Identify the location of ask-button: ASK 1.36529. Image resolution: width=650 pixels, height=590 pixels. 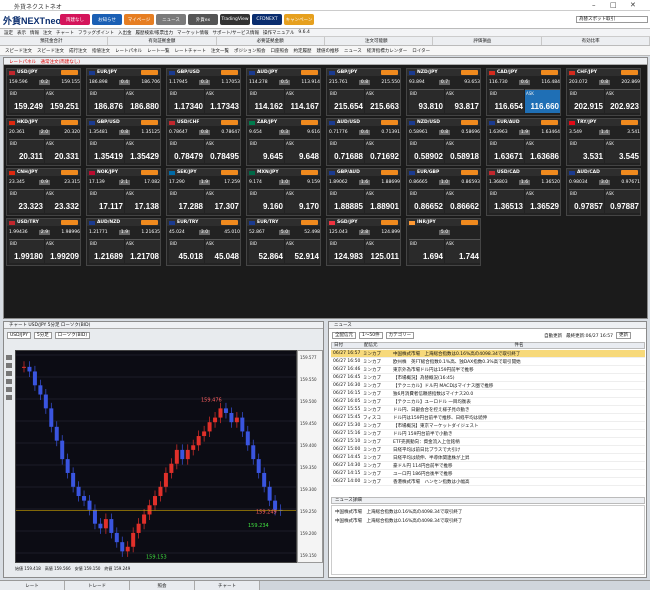
(542, 201).